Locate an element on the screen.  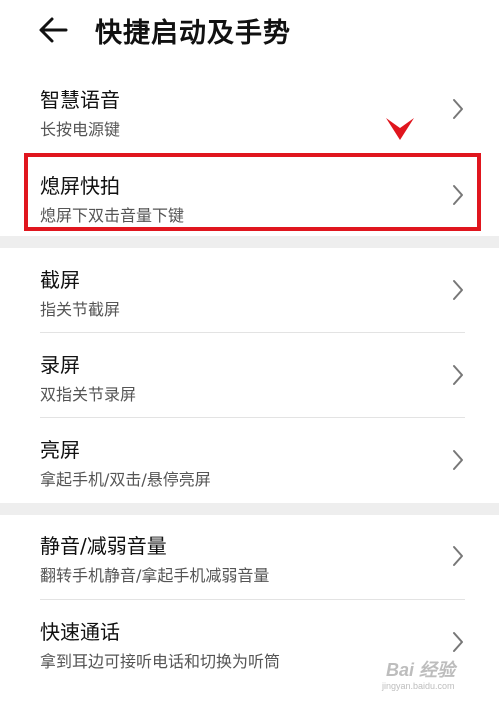
watermark-brand: Bai 经验 is located at coordinates (421, 670).